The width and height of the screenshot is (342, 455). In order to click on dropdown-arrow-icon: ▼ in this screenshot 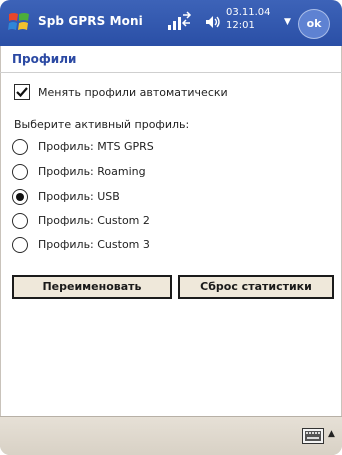, I will do `click(287, 22)`.